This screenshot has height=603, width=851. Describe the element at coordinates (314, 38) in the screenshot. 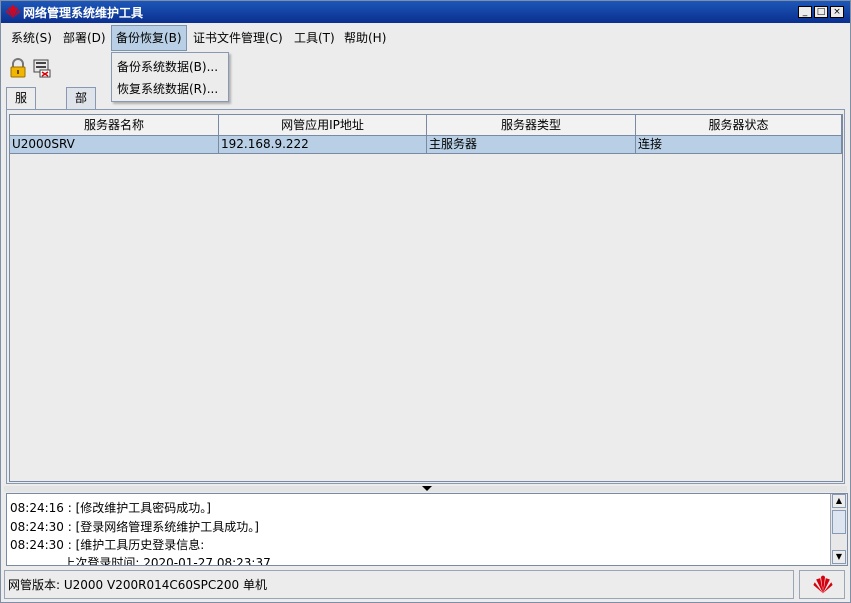

I see `menu-tools: 工具(T)` at that location.